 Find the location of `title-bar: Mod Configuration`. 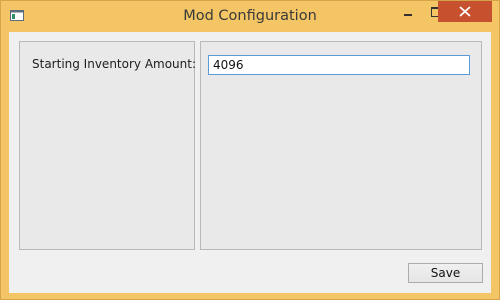

title-bar: Mod Configuration is located at coordinates (250, 16).